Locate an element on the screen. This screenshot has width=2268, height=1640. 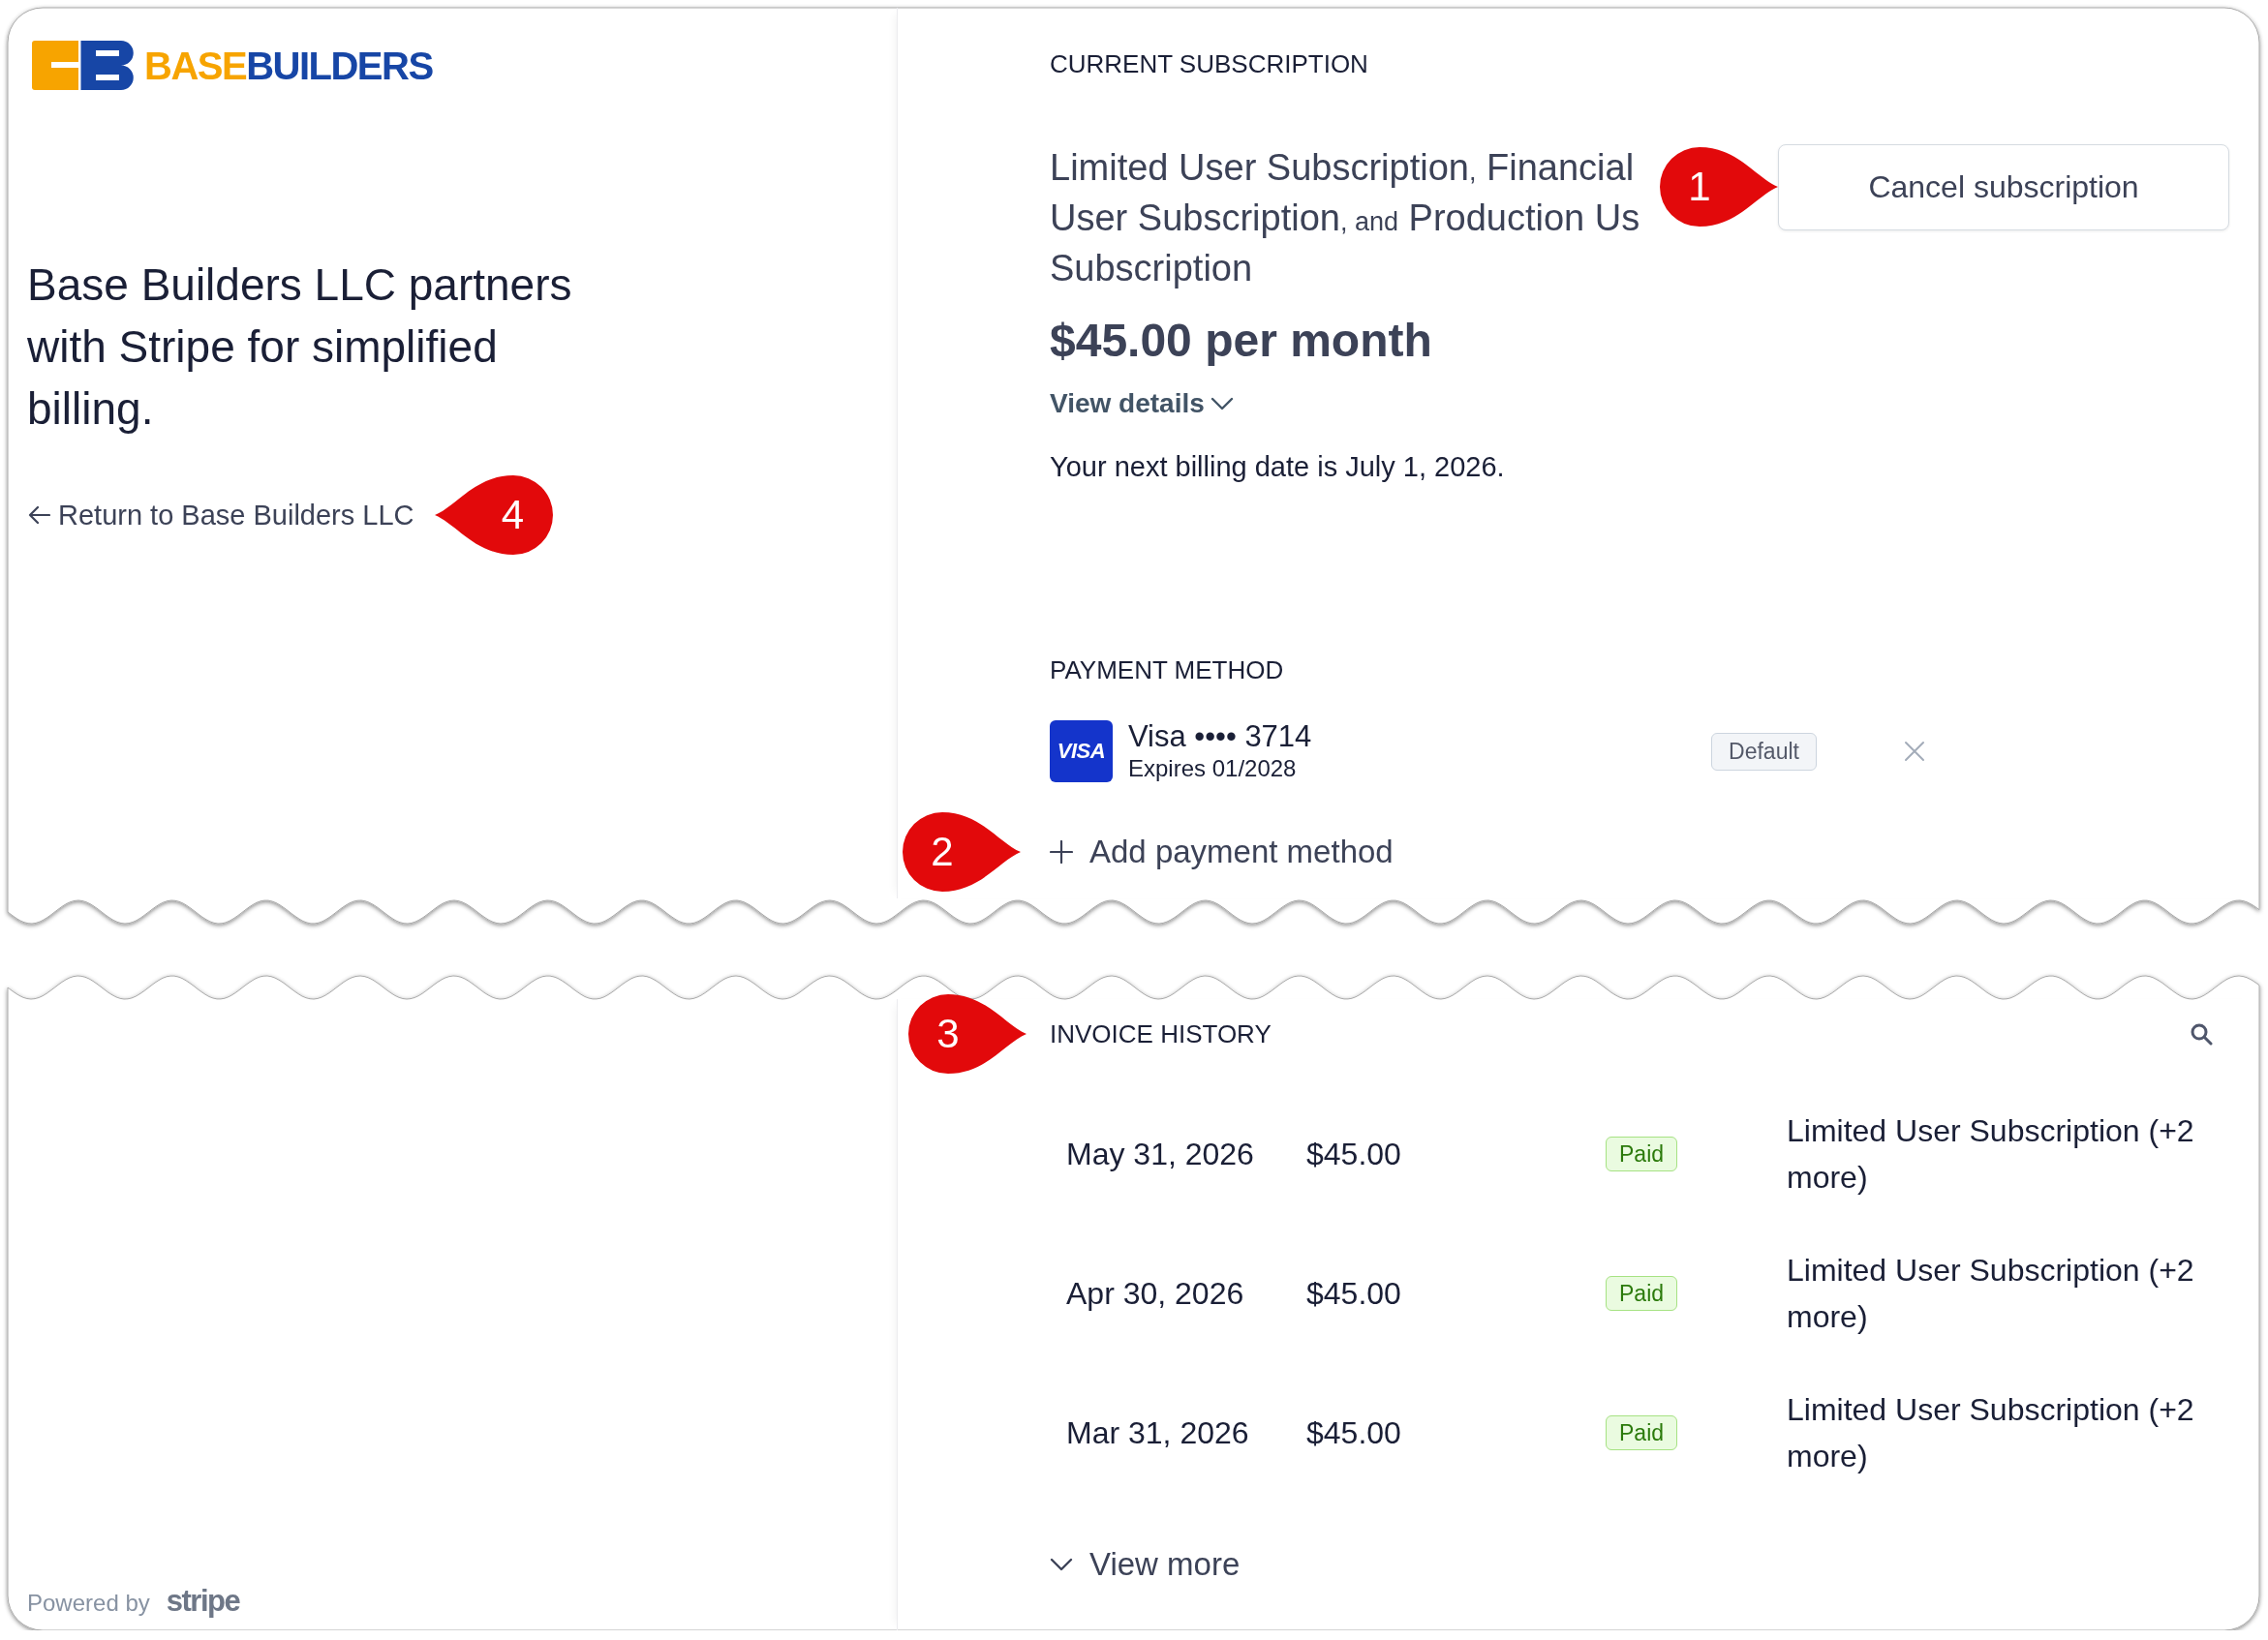
callout-marker: 1 is located at coordinates (1719, 187).